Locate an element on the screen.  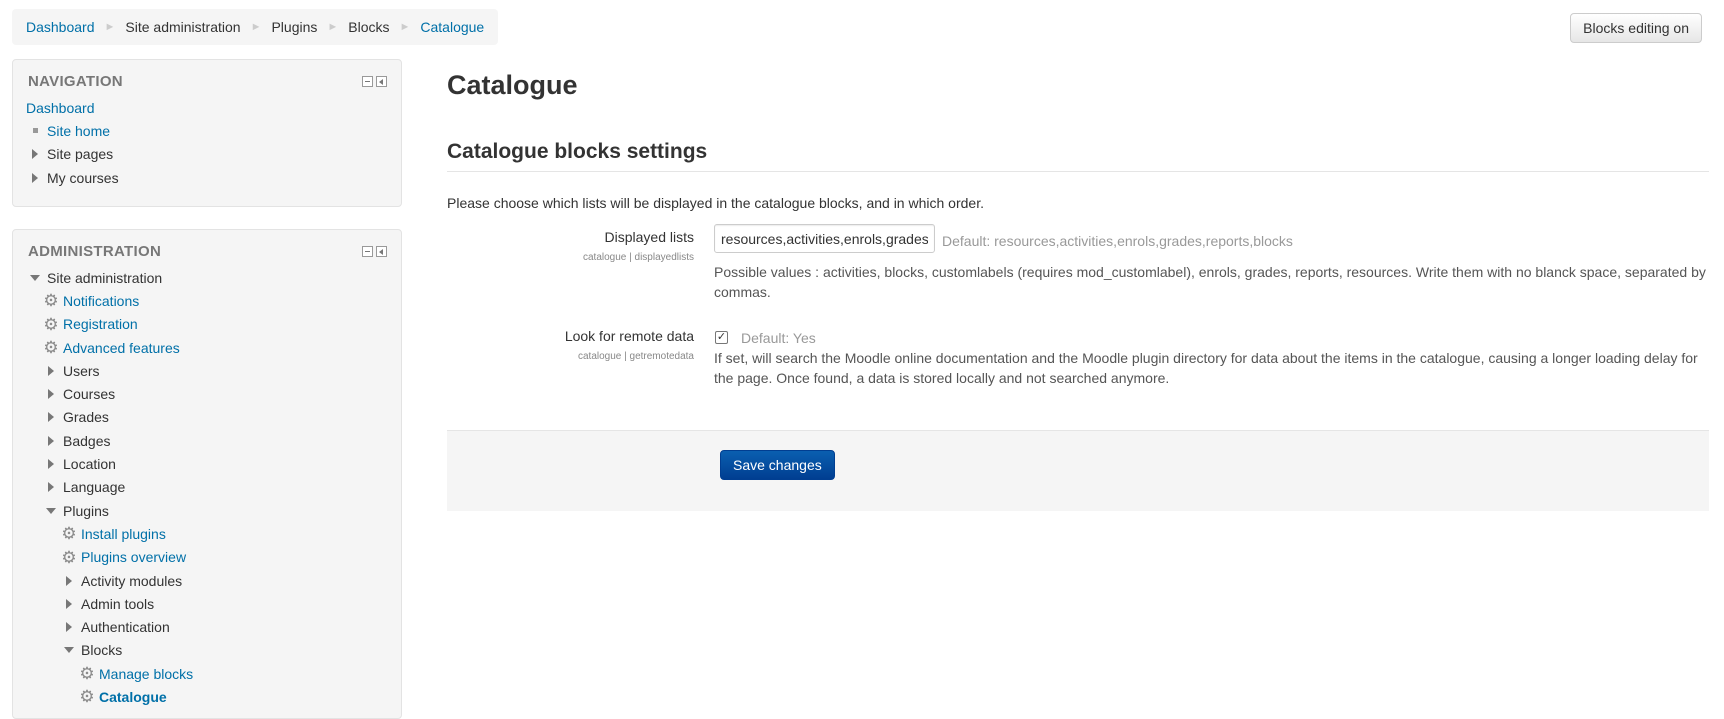
grades-label: Grades is located at coordinates (86, 417).